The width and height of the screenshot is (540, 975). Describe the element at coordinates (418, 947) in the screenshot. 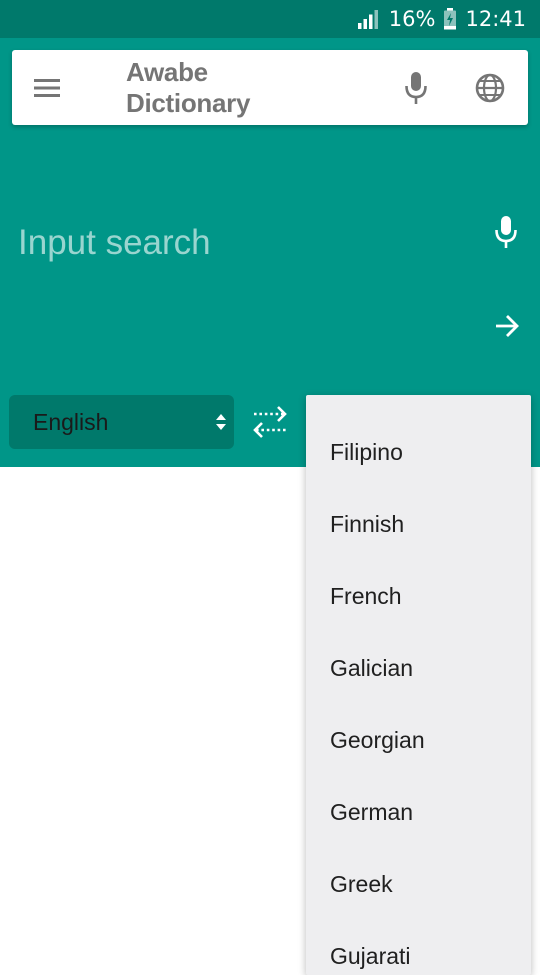

I see `dropdown-option: Gujarati` at that location.